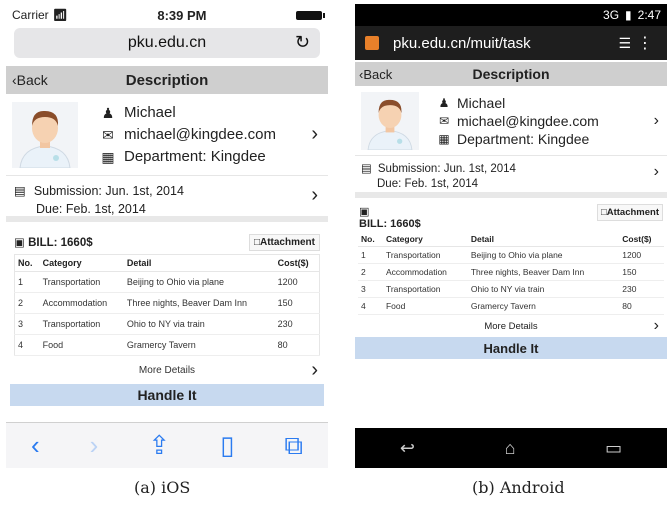  I want to click on cell: 1200, so click(297, 282).